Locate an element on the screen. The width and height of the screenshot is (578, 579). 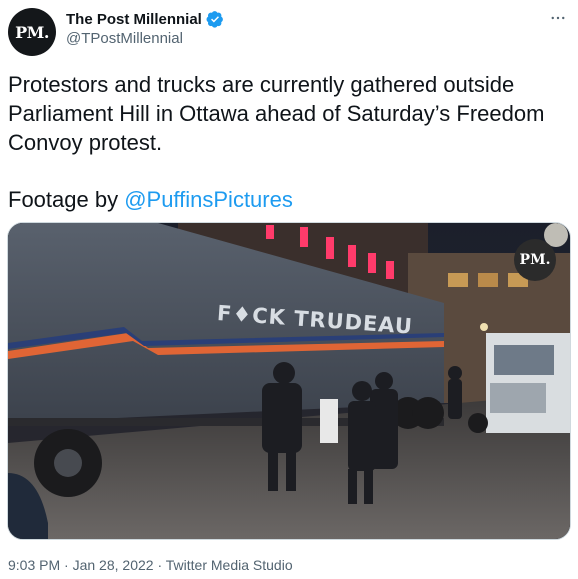
display-name: The Post Millennial is located at coordinates (134, 19).